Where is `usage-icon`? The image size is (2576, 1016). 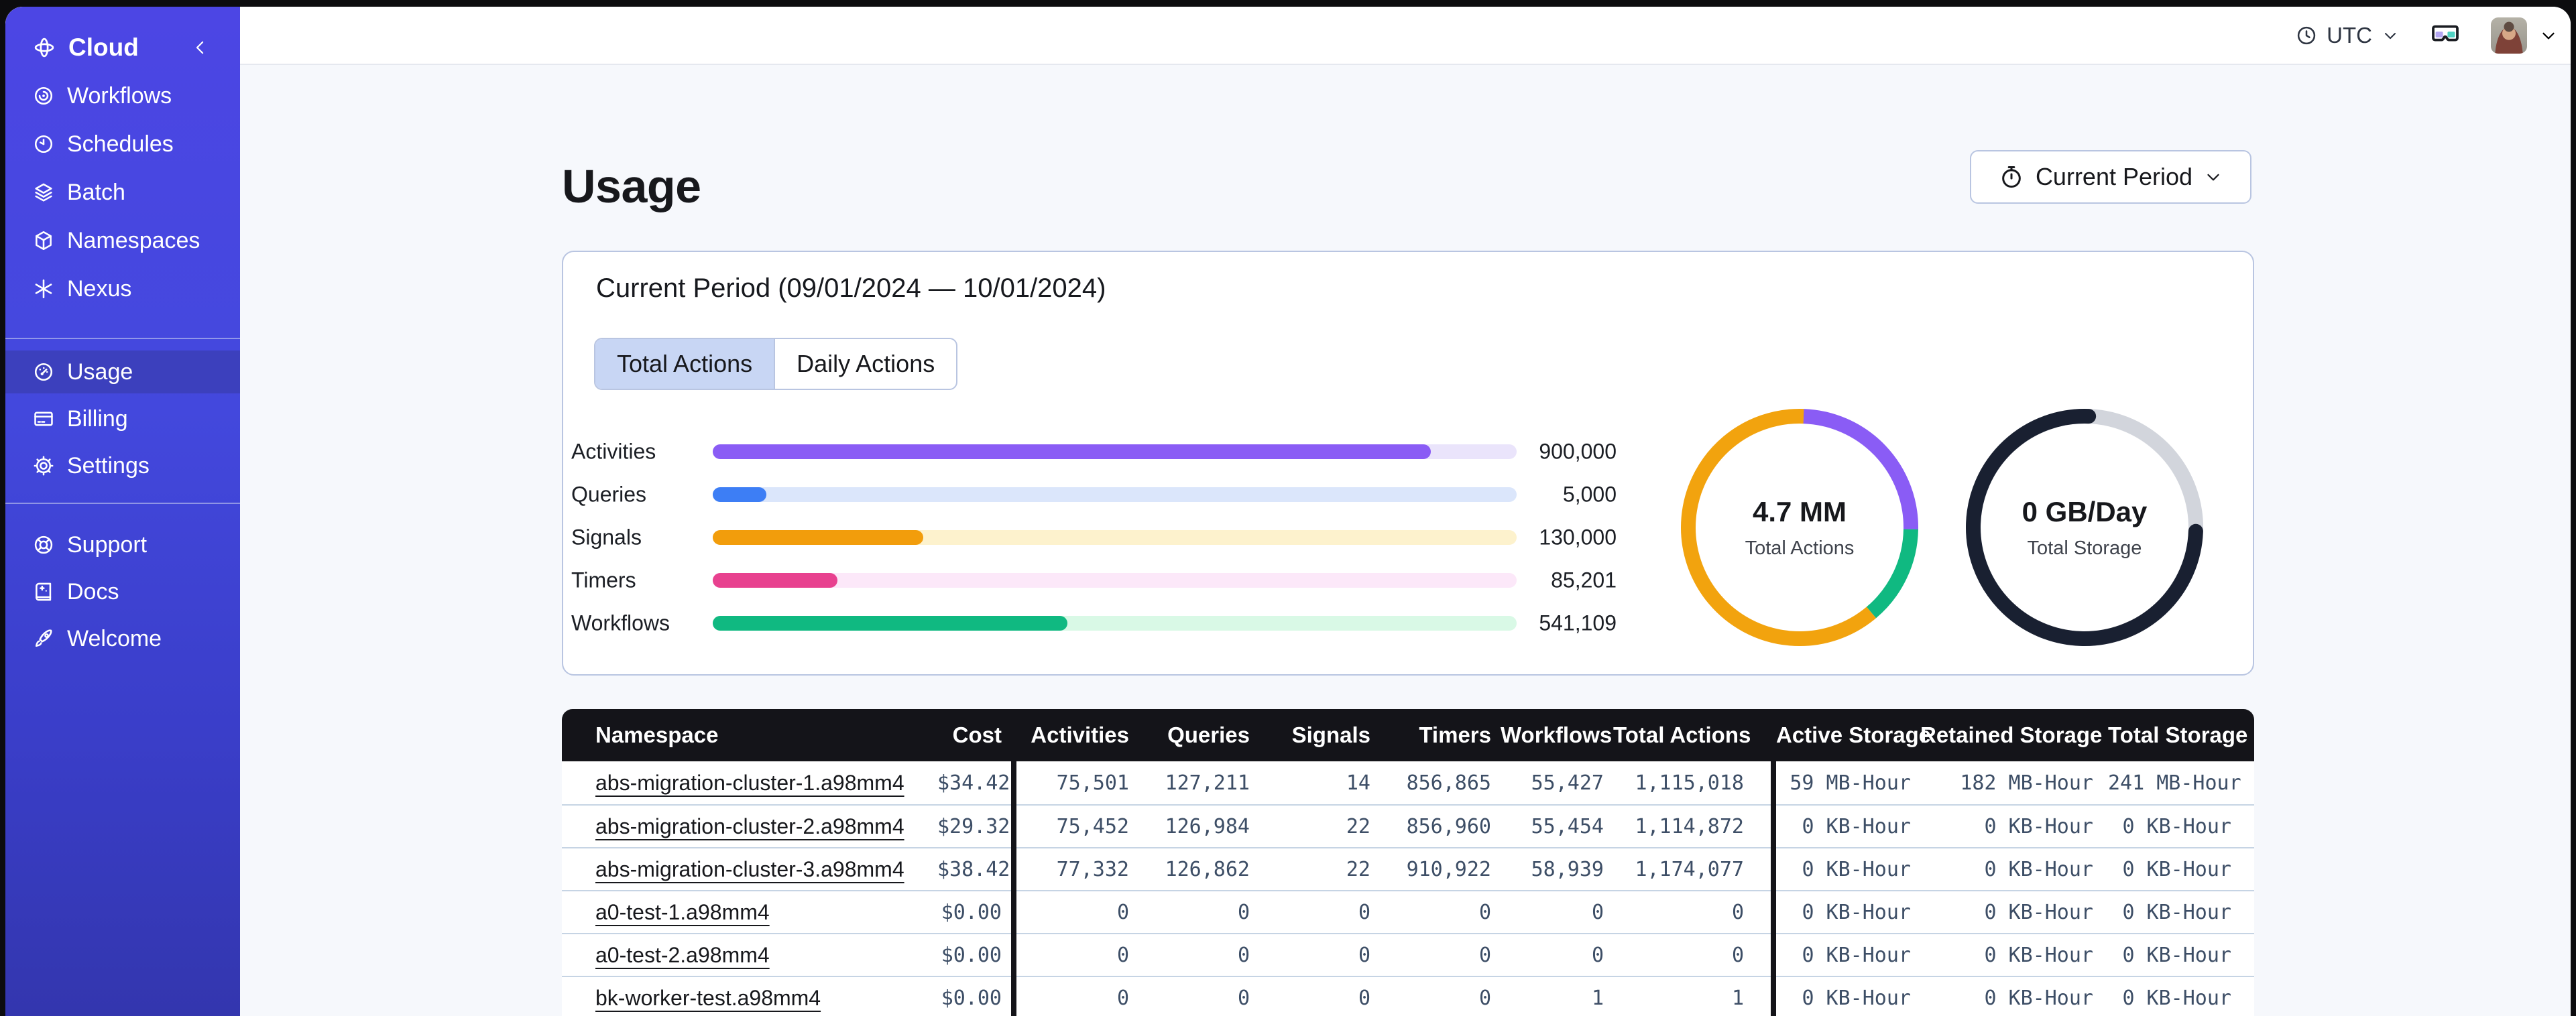
usage-icon is located at coordinates (43, 372).